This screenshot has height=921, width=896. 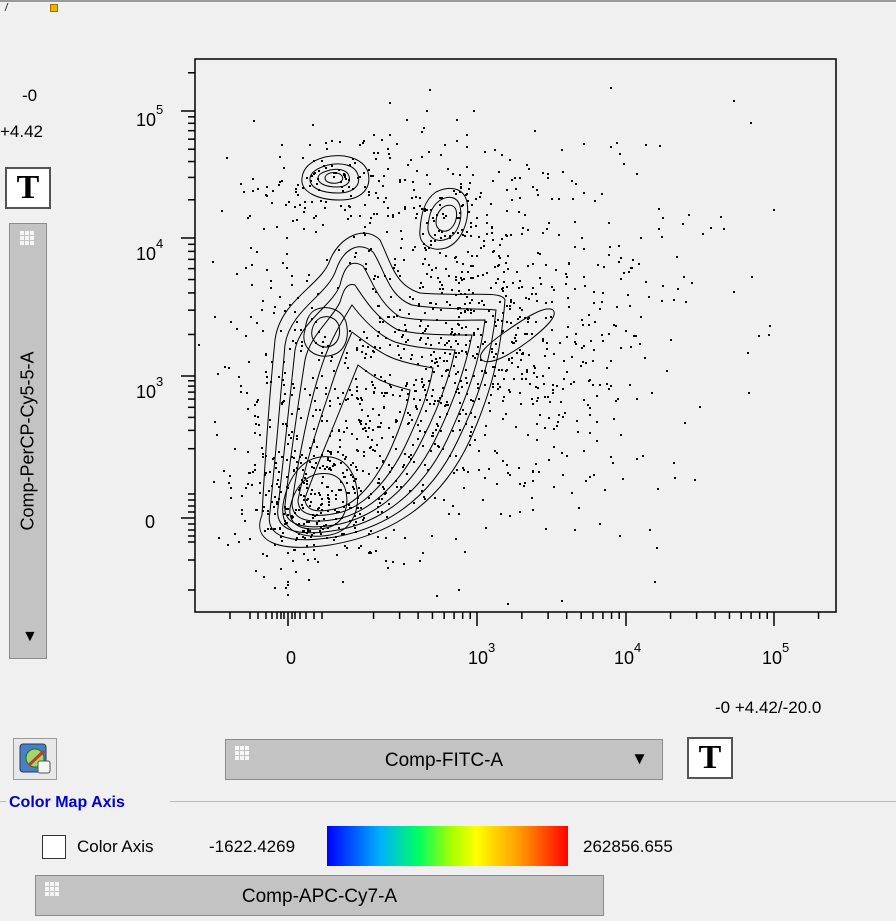 I want to click on plot-settings-icon, so click(x=35, y=759).